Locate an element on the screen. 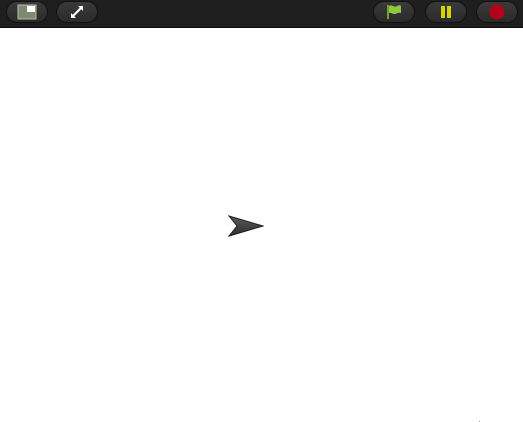 The height and width of the screenshot is (422, 523). fullscreen-button is located at coordinates (77, 12).